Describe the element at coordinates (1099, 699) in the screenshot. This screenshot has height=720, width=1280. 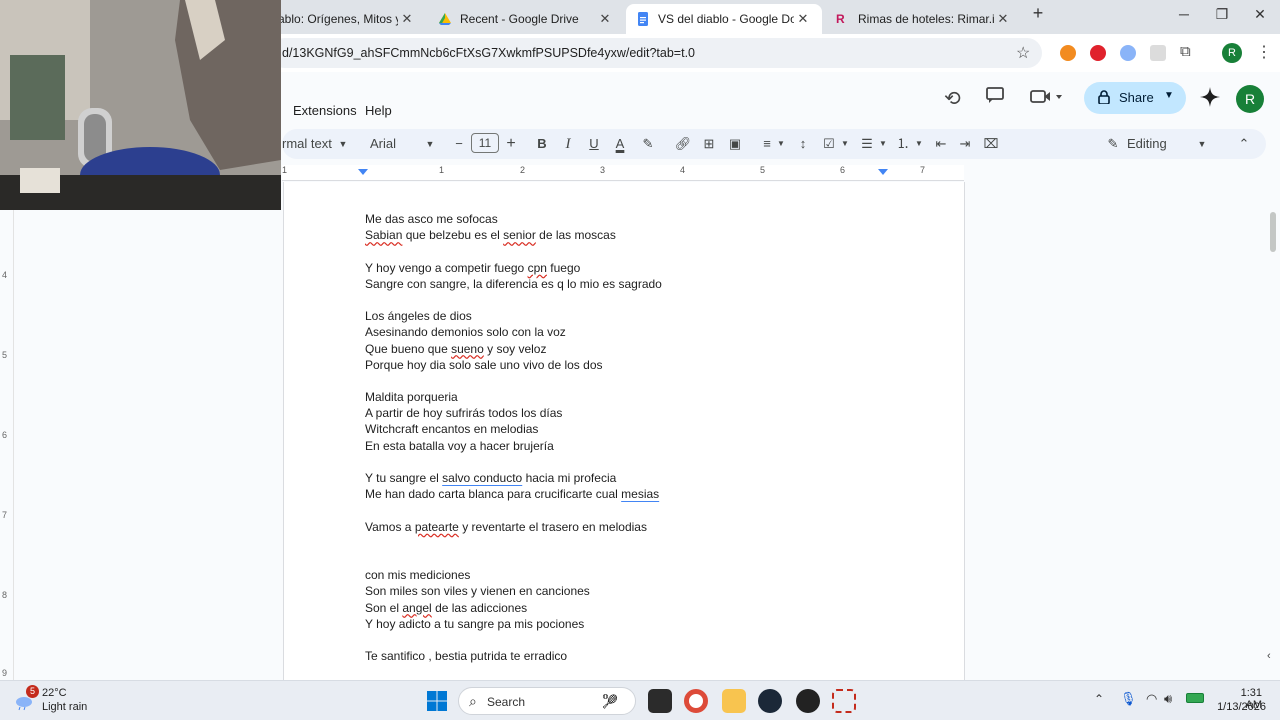
I see `chevron-up-icon: ⌃` at that location.